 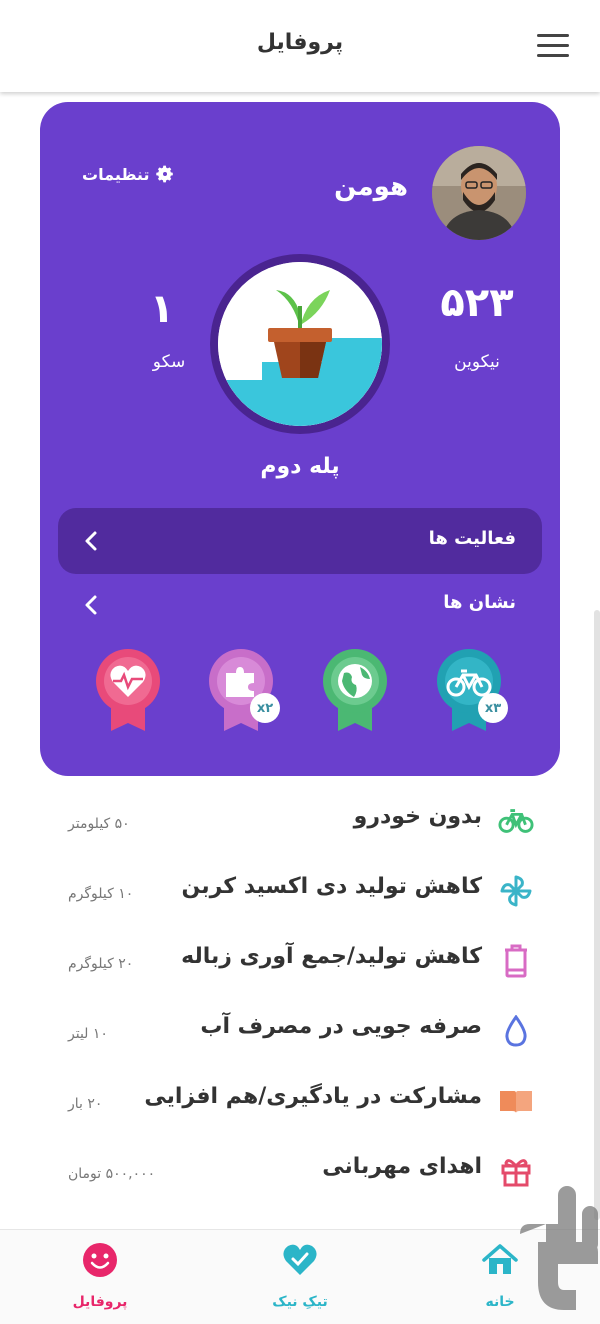 I want to click on gear-icon, so click(x=165, y=174).